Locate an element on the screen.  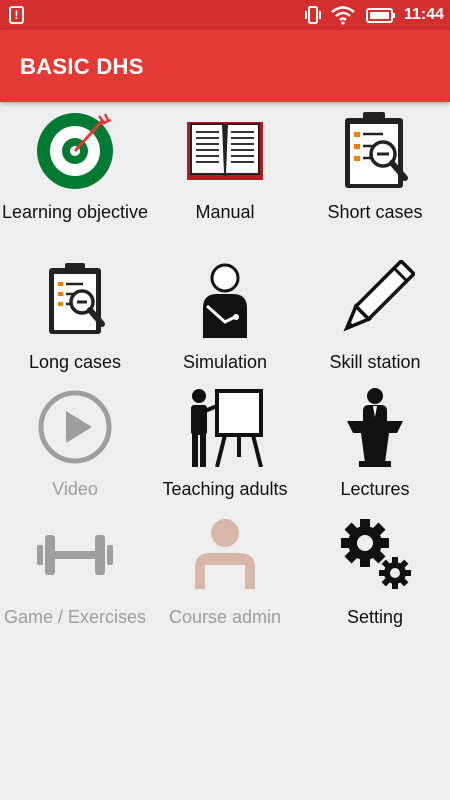
lectern-icon is located at coordinates (375, 427).